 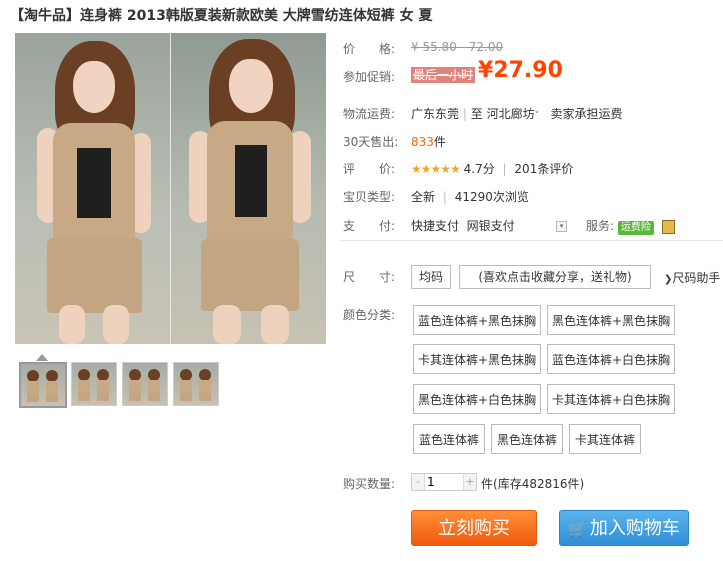 What do you see at coordinates (531, 240) in the screenshot?
I see `section-divider` at bounding box center [531, 240].